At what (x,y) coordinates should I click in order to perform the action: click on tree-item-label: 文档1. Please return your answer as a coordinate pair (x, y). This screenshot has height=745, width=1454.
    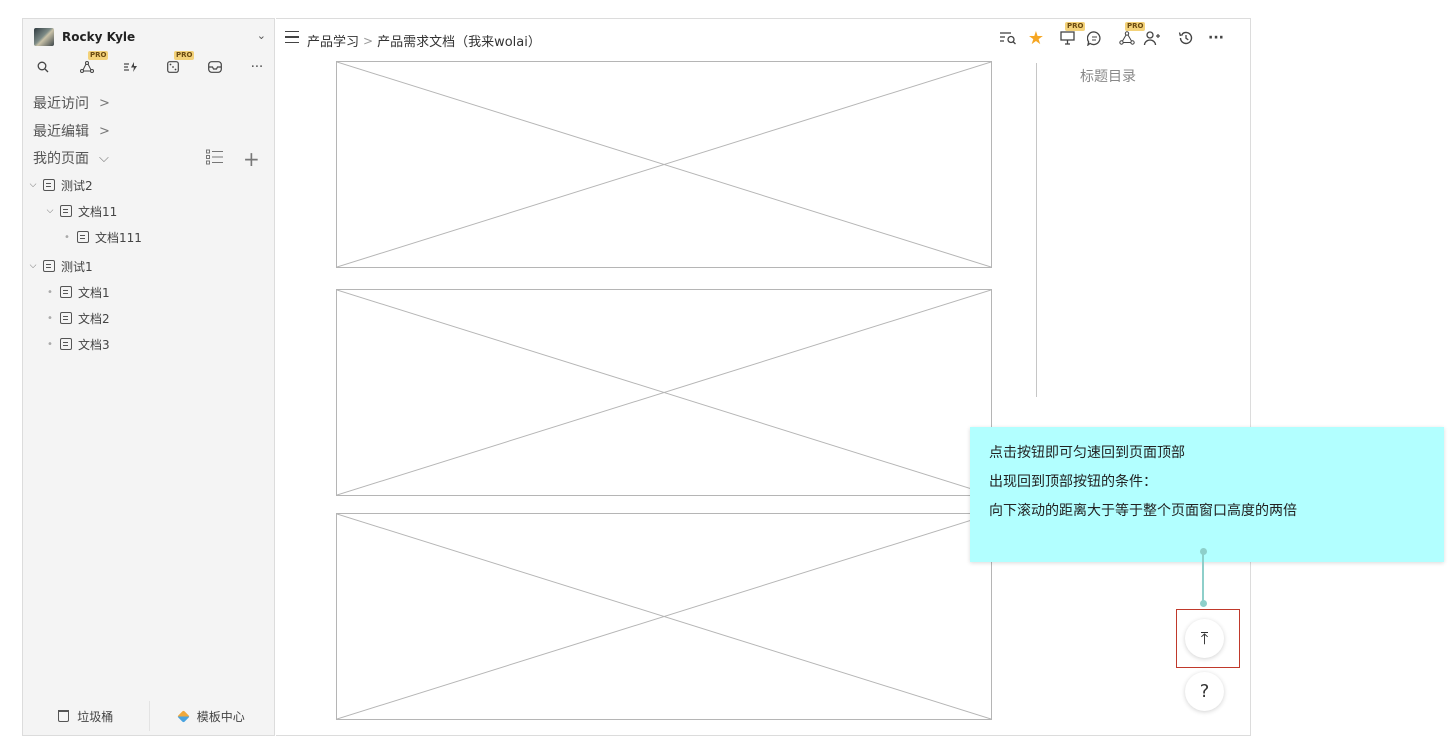
    Looking at the image, I should click on (94, 292).